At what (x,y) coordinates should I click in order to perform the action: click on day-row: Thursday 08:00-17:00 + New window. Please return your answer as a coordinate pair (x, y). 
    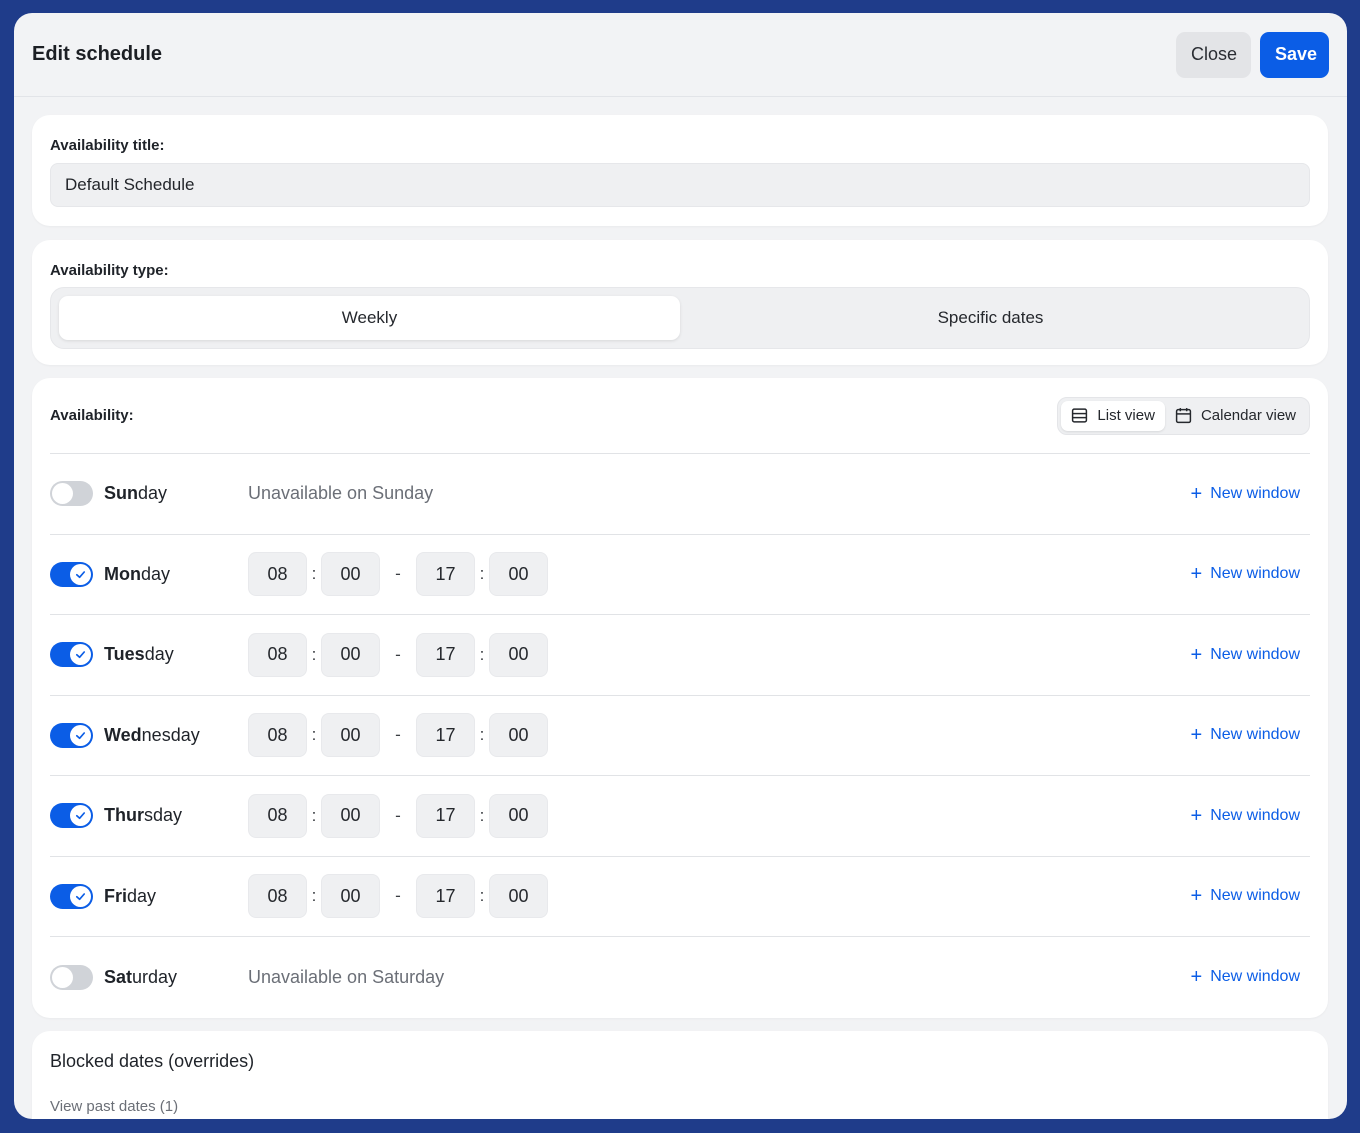
    Looking at the image, I should click on (680, 816).